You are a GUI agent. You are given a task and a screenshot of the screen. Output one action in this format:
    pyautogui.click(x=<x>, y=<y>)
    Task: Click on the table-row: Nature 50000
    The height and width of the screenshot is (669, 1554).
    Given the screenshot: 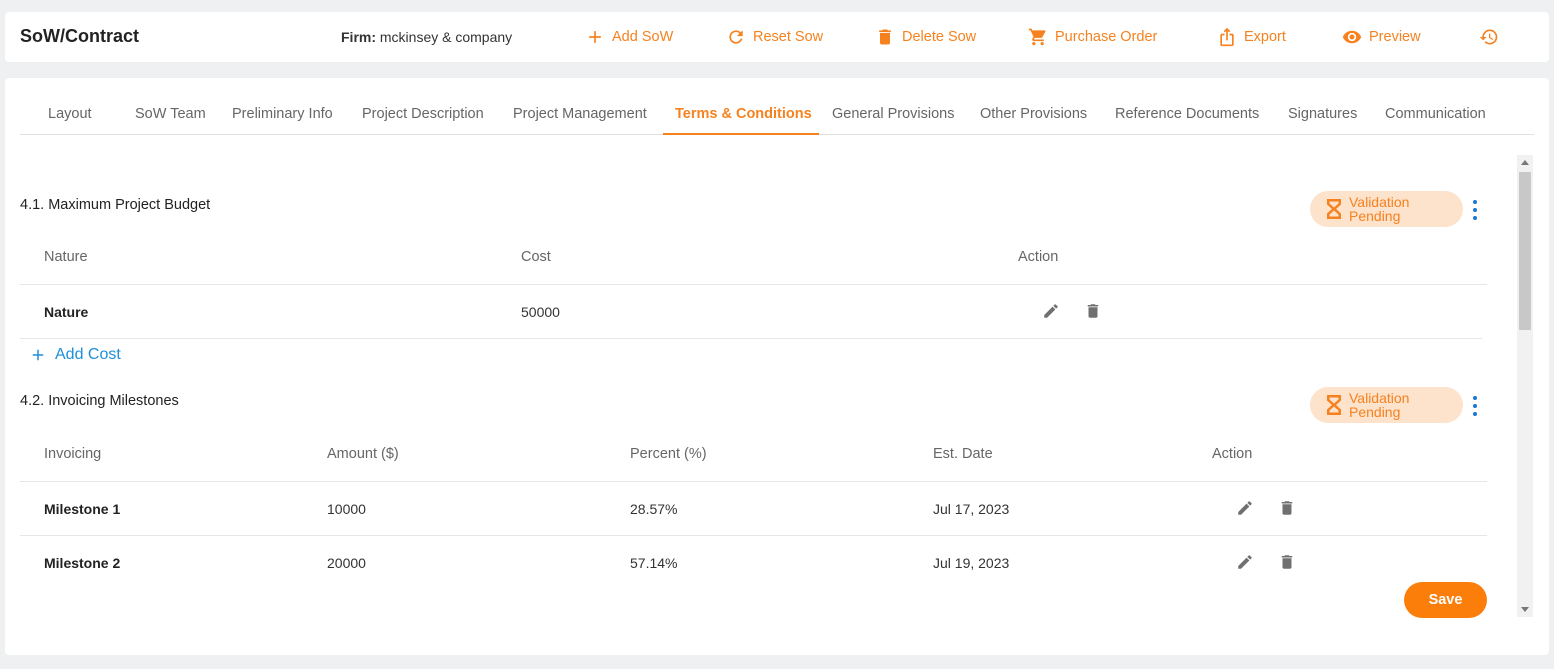 What is the action you would take?
    pyautogui.click(x=753, y=311)
    